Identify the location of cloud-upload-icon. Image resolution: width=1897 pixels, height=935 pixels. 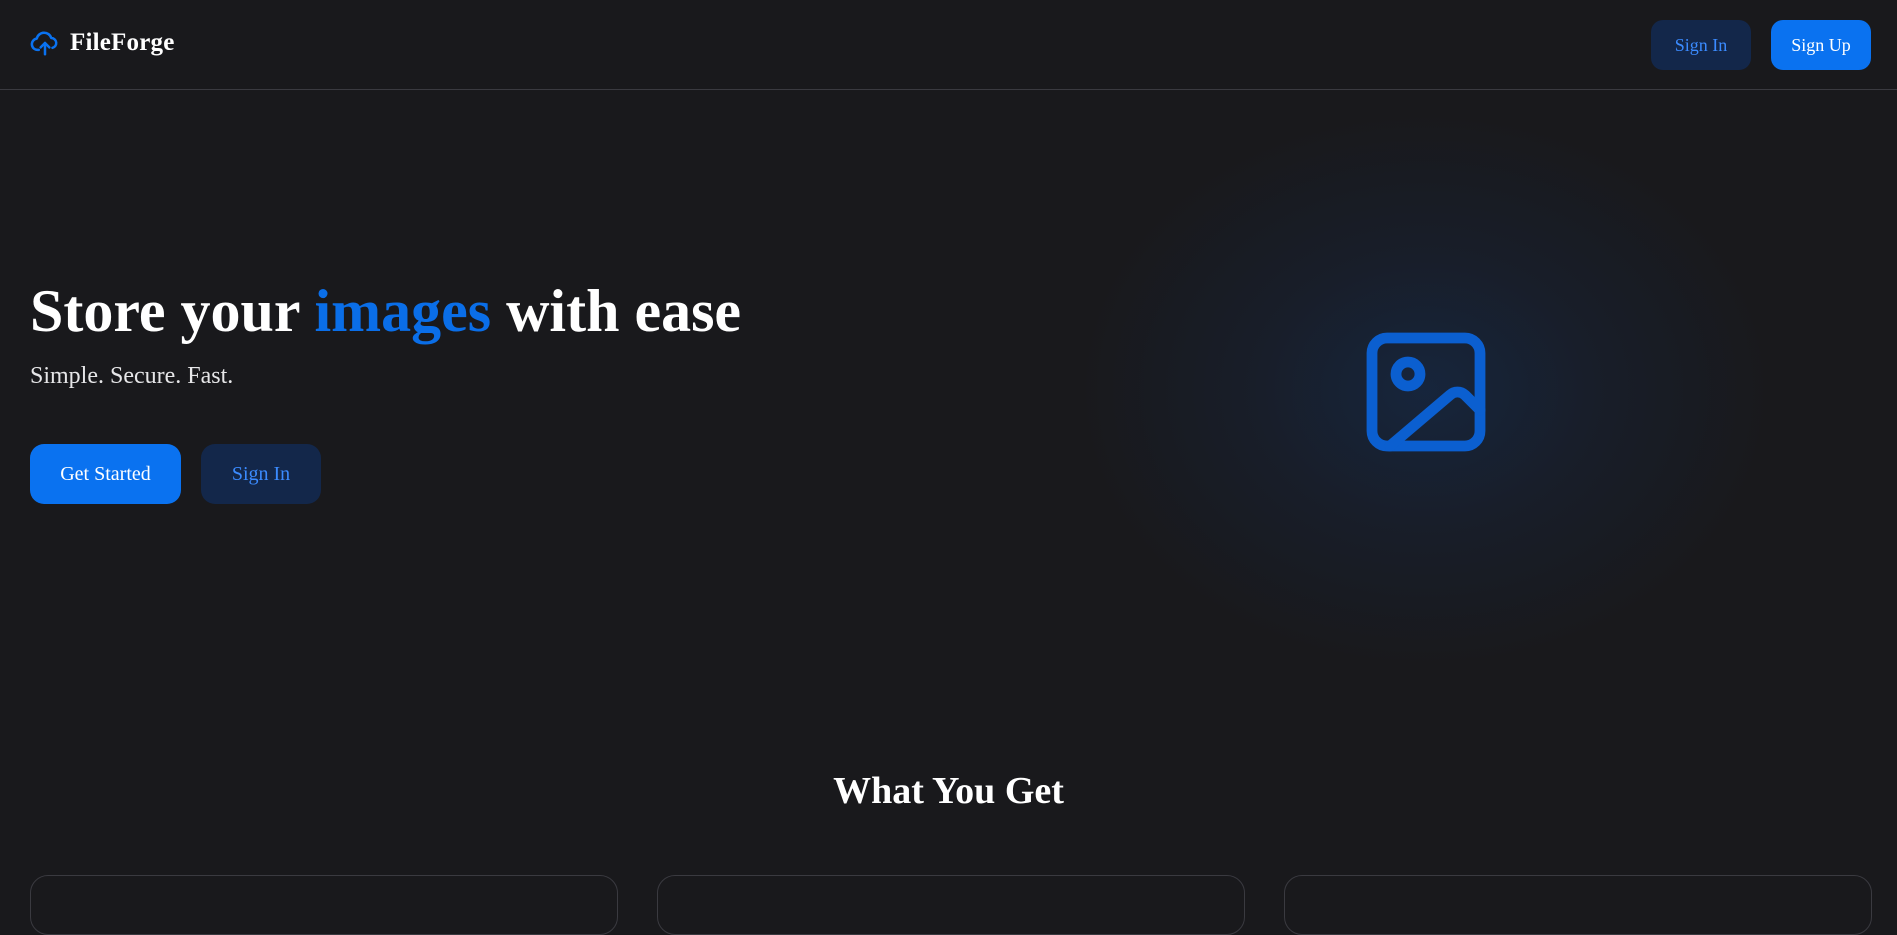
(44, 43).